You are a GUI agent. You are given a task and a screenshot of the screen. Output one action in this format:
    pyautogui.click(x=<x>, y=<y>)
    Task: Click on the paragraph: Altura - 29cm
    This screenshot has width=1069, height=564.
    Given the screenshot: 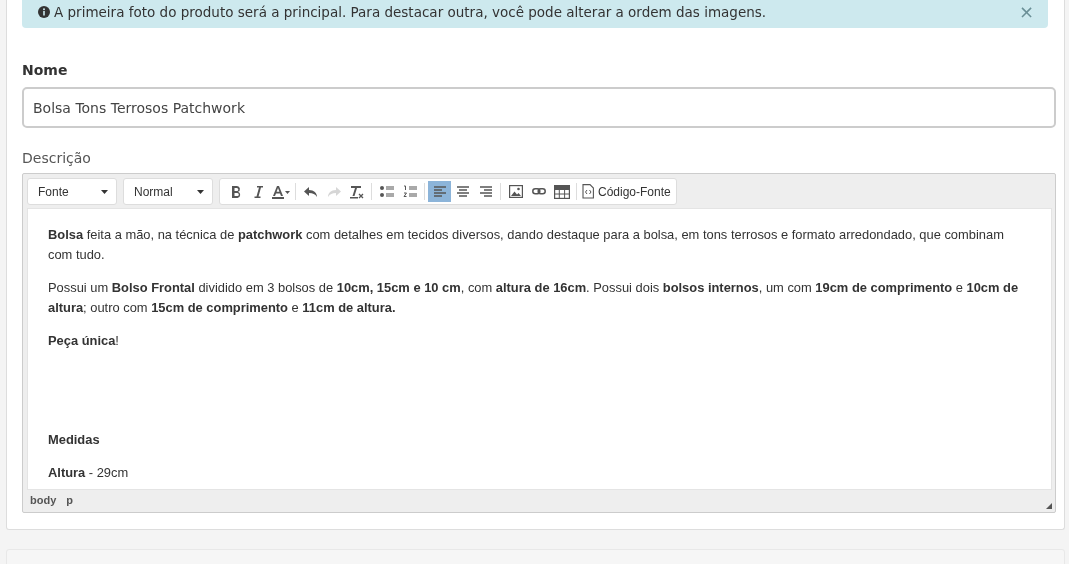 What is the action you would take?
    pyautogui.click(x=89, y=473)
    